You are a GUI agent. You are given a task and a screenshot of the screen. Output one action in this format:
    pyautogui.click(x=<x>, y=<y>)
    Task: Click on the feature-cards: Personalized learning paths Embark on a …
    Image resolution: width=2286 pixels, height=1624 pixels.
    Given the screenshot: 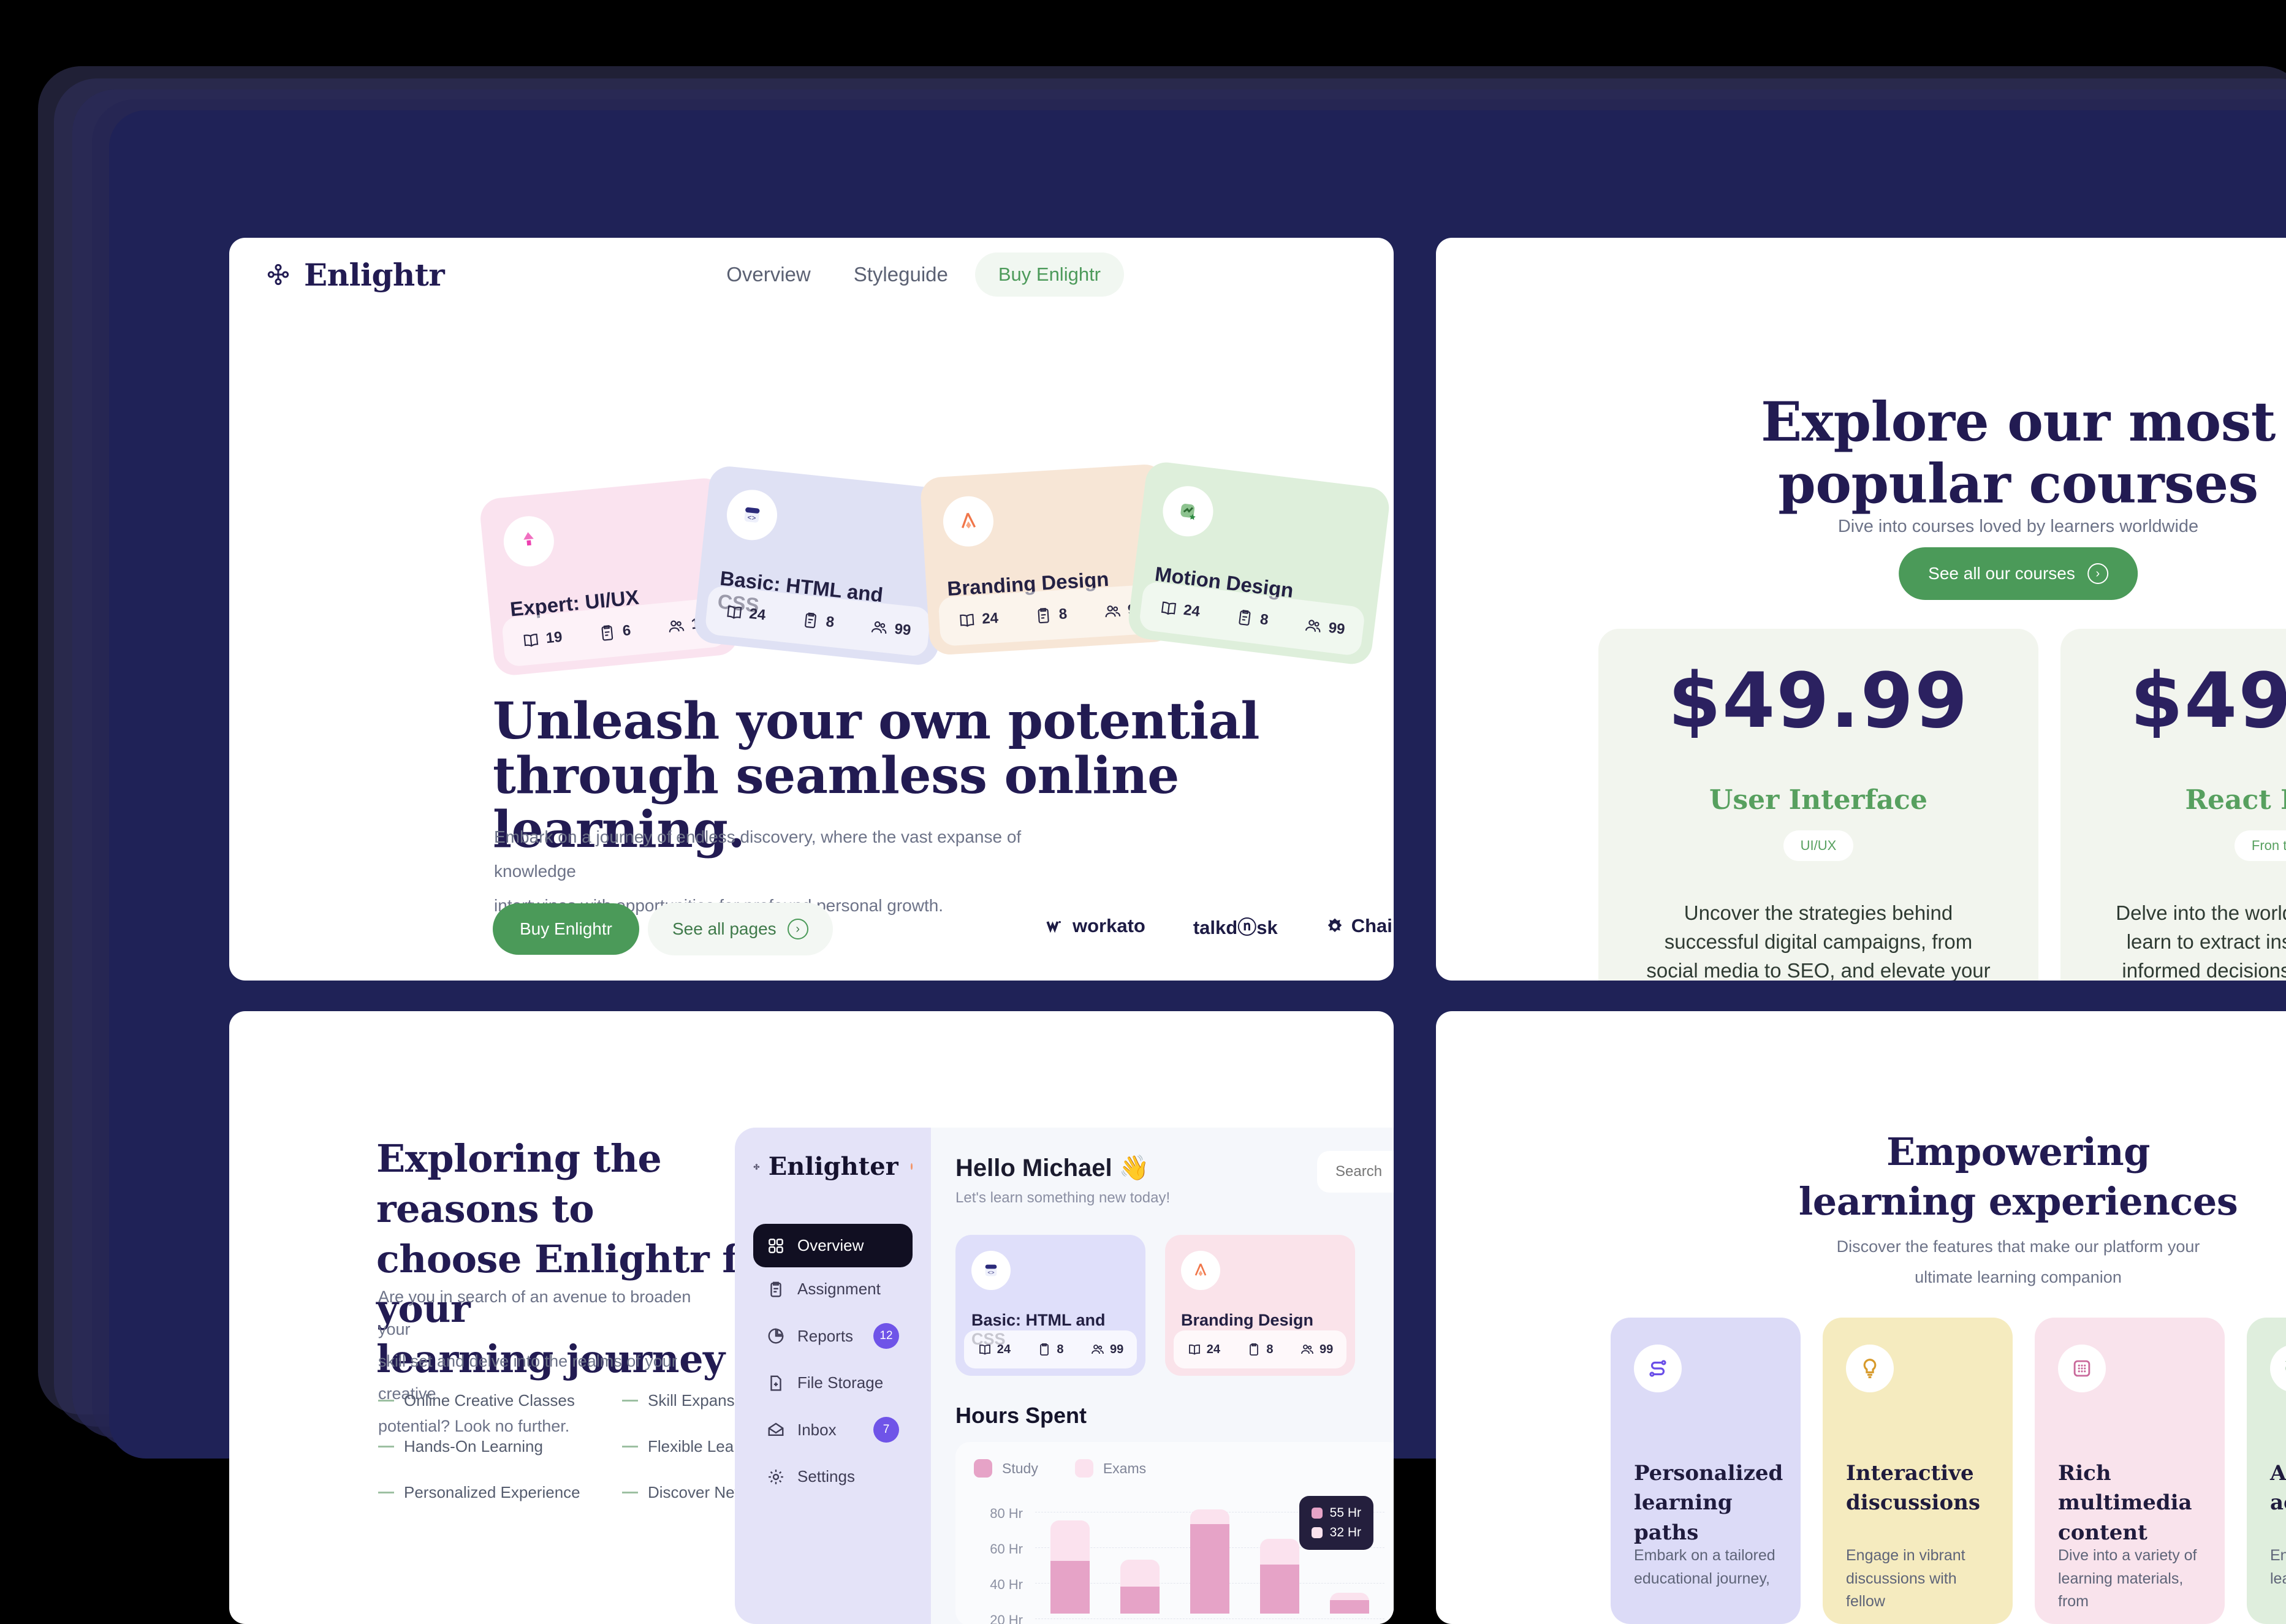 What is the action you would take?
    pyautogui.click(x=1948, y=1471)
    